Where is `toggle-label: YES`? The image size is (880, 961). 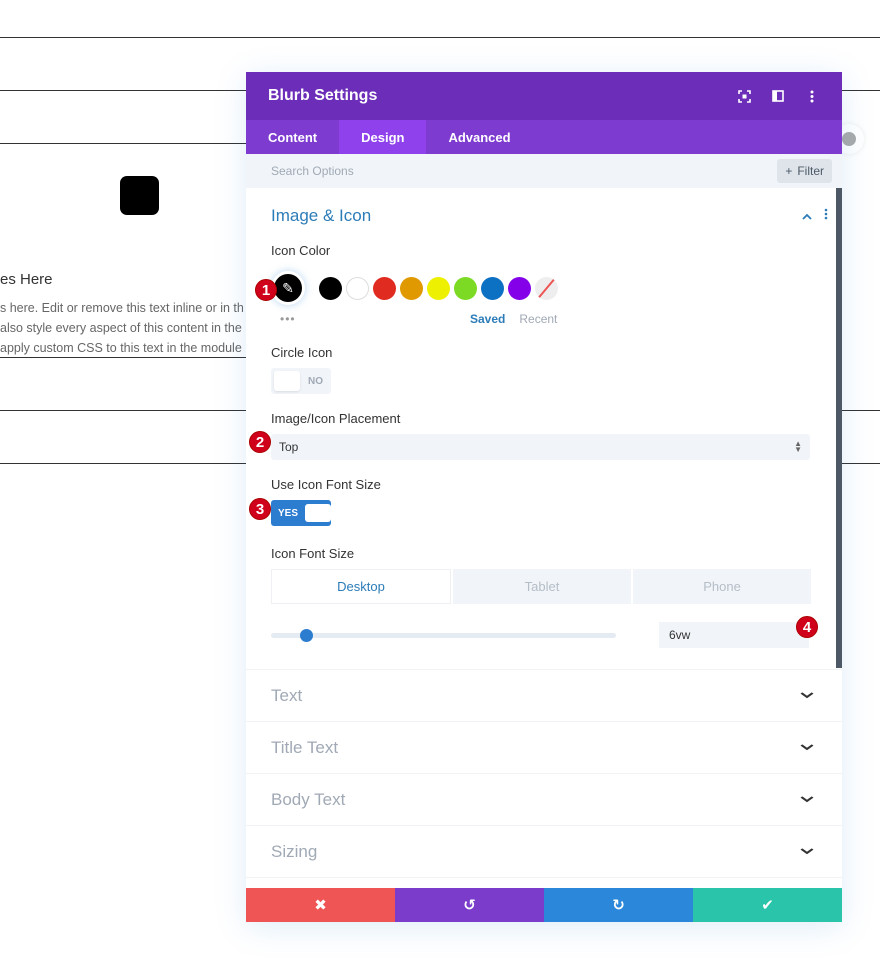
toggle-label: YES is located at coordinates (288, 513).